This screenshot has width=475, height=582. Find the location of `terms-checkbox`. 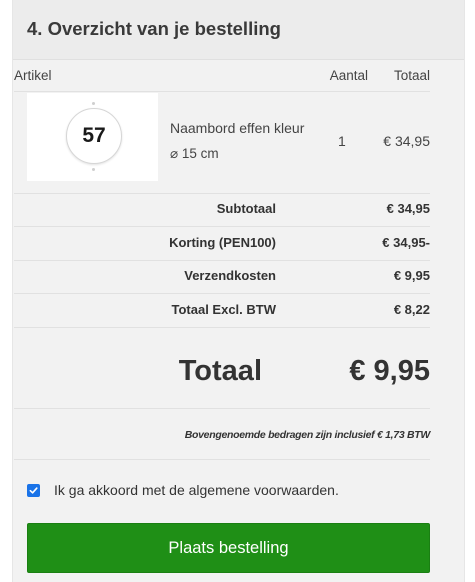

terms-checkbox is located at coordinates (33, 490).